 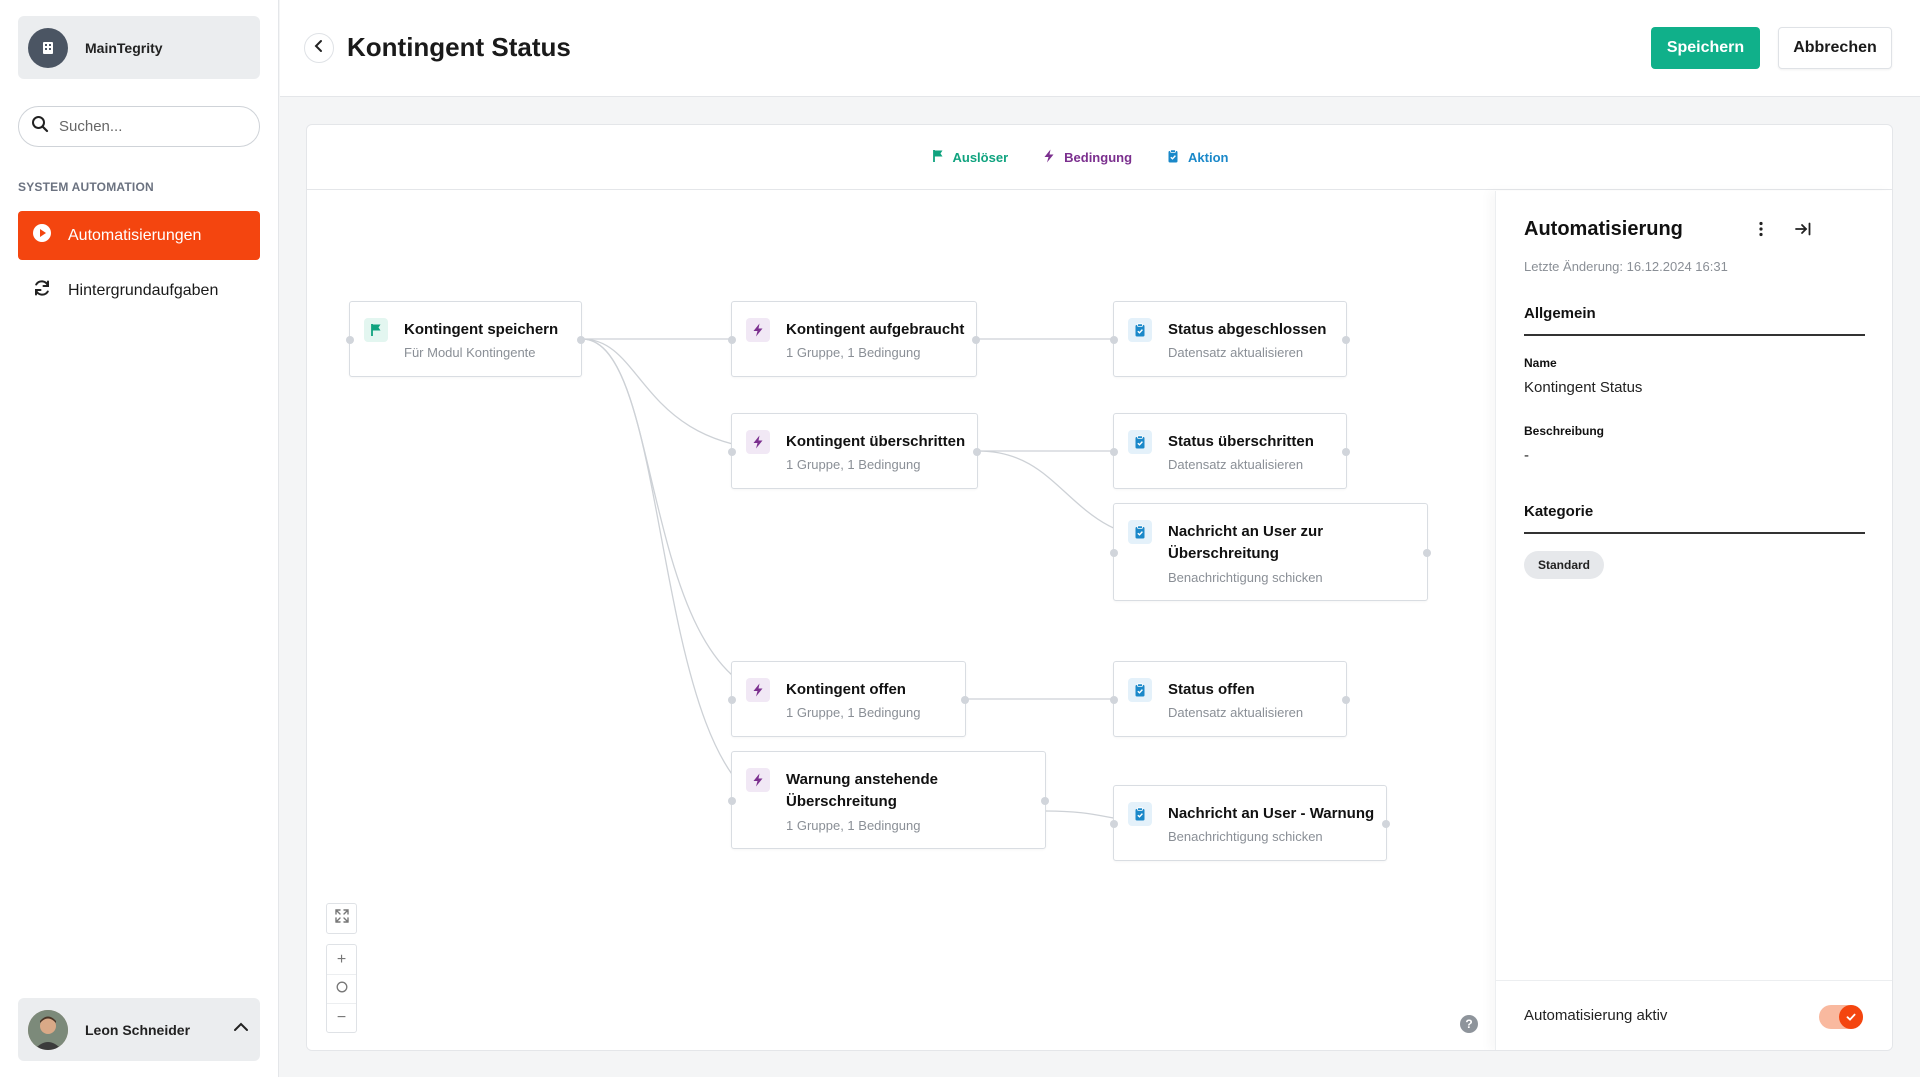 I want to click on name-value: Kontingent Status, so click(x=1583, y=387).